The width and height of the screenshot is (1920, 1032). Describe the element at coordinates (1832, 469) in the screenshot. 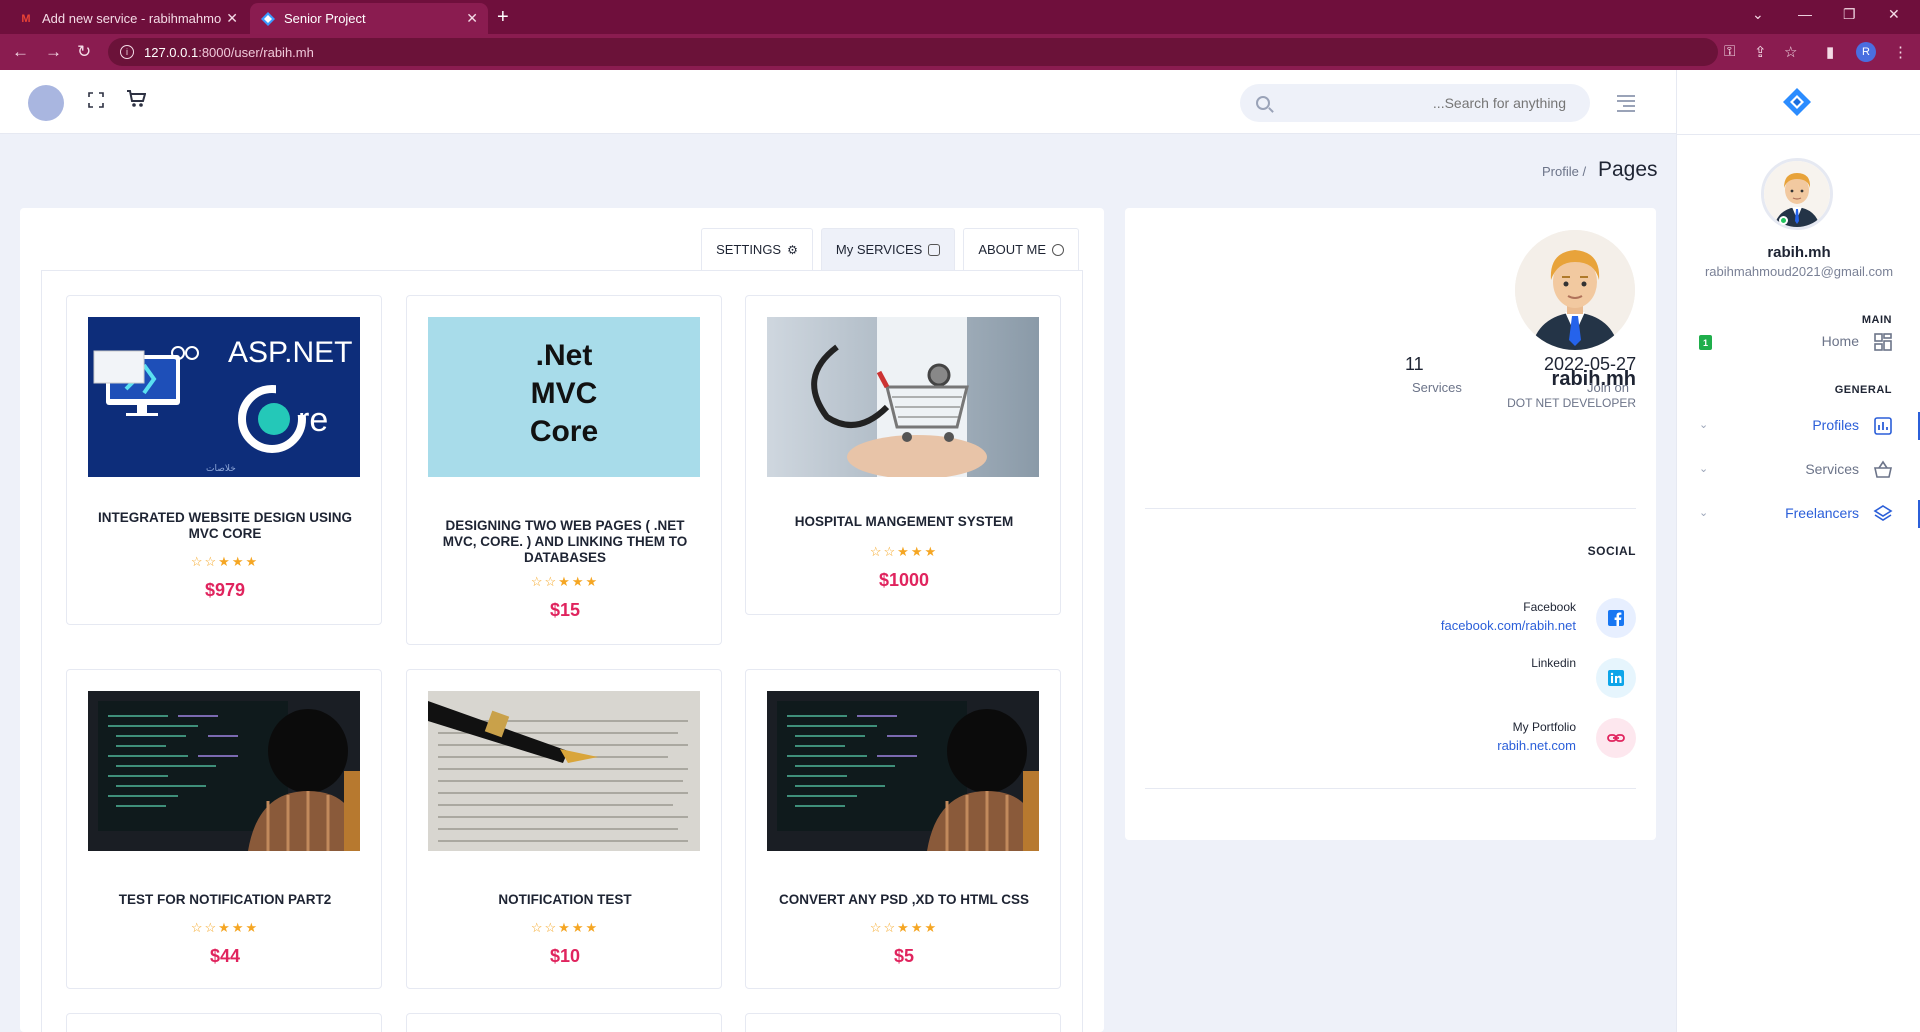

I see `sidebar-item-label: Services` at that location.